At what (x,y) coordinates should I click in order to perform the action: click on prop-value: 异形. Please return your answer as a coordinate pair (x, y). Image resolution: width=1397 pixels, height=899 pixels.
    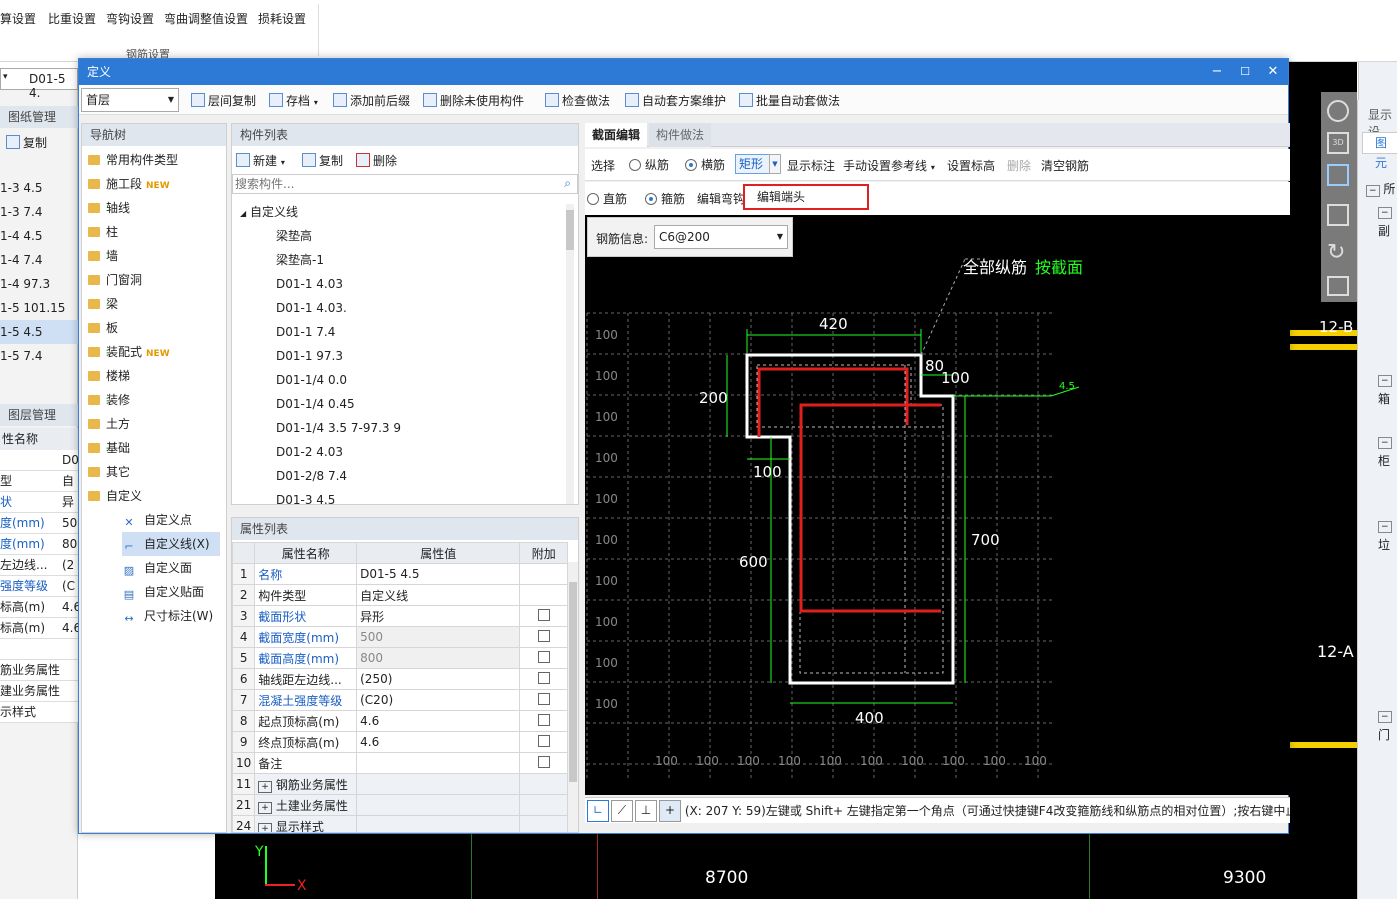
    Looking at the image, I should click on (438, 616).